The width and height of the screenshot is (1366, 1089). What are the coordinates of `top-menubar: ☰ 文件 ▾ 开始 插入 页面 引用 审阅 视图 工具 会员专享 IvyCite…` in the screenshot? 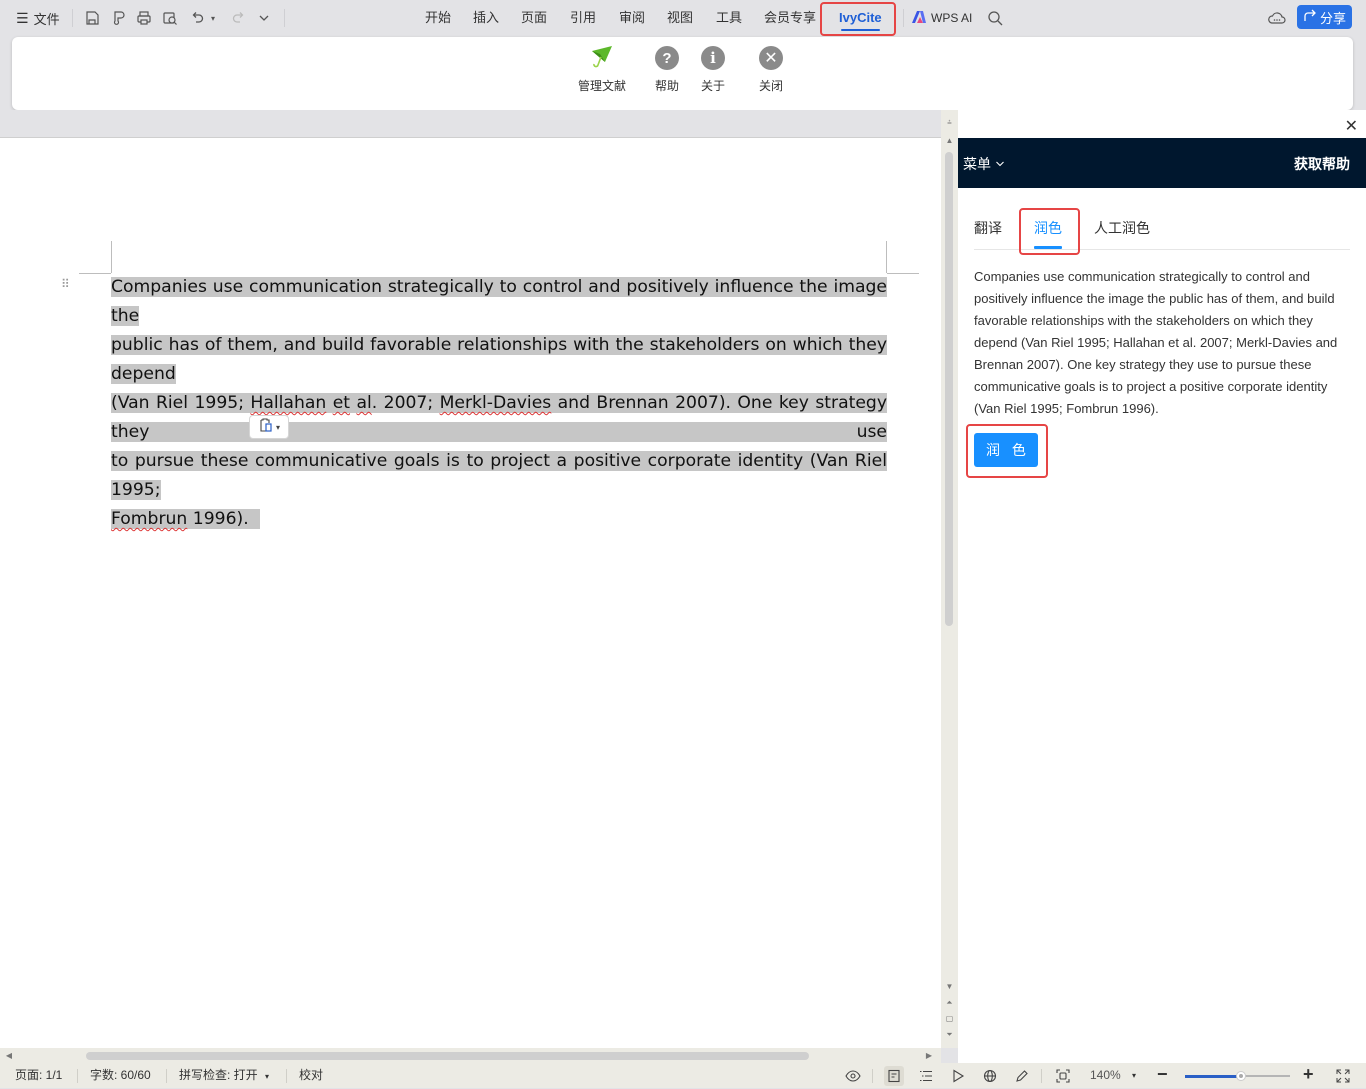 It's located at (683, 18).